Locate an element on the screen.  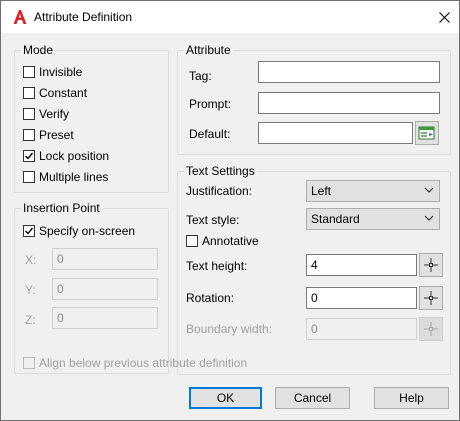
rotation-input: 0 is located at coordinates (361, 298).